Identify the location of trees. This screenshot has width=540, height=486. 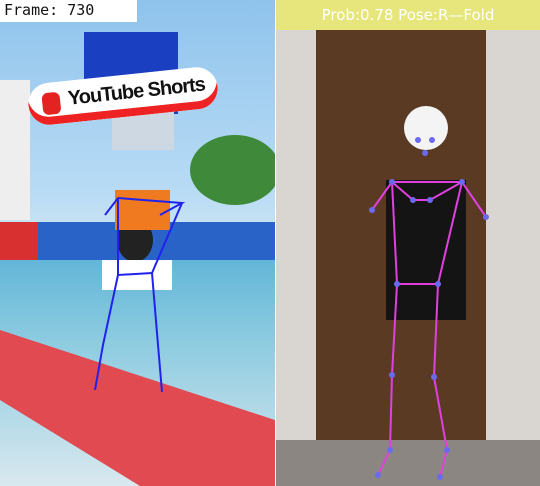
(232, 170).